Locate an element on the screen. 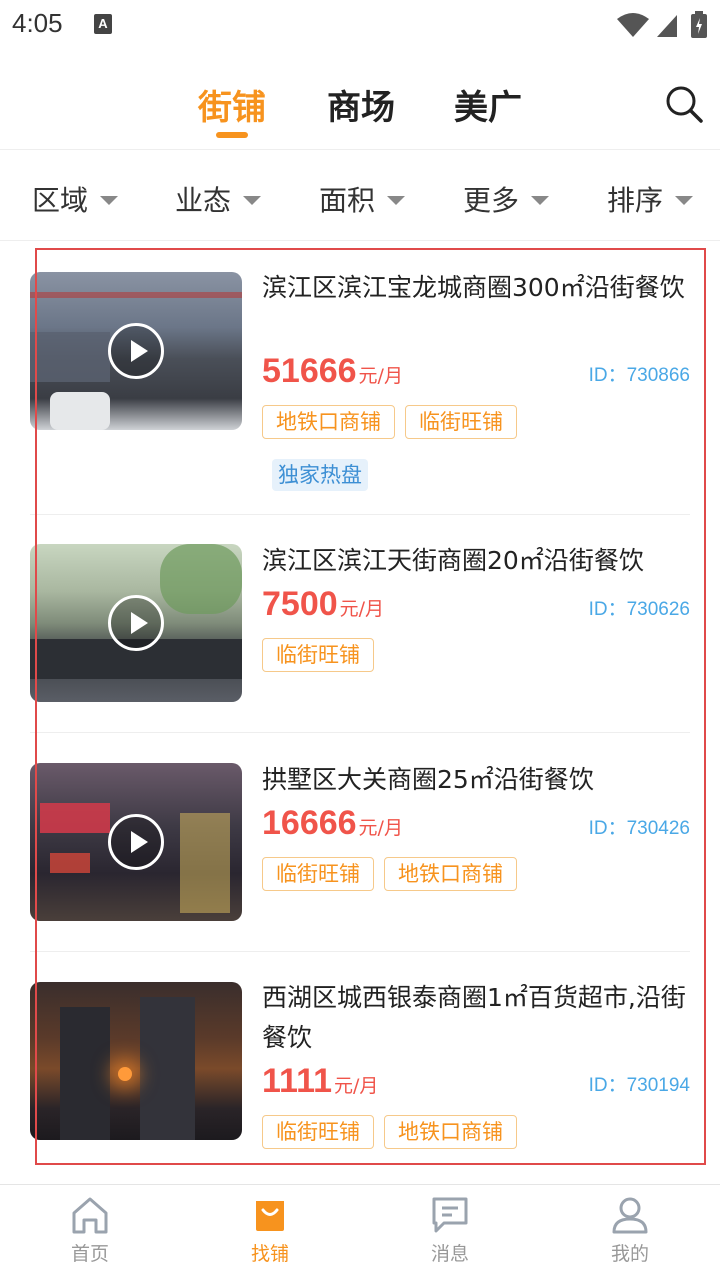 The image size is (720, 1280). home-icon is located at coordinates (90, 1215).